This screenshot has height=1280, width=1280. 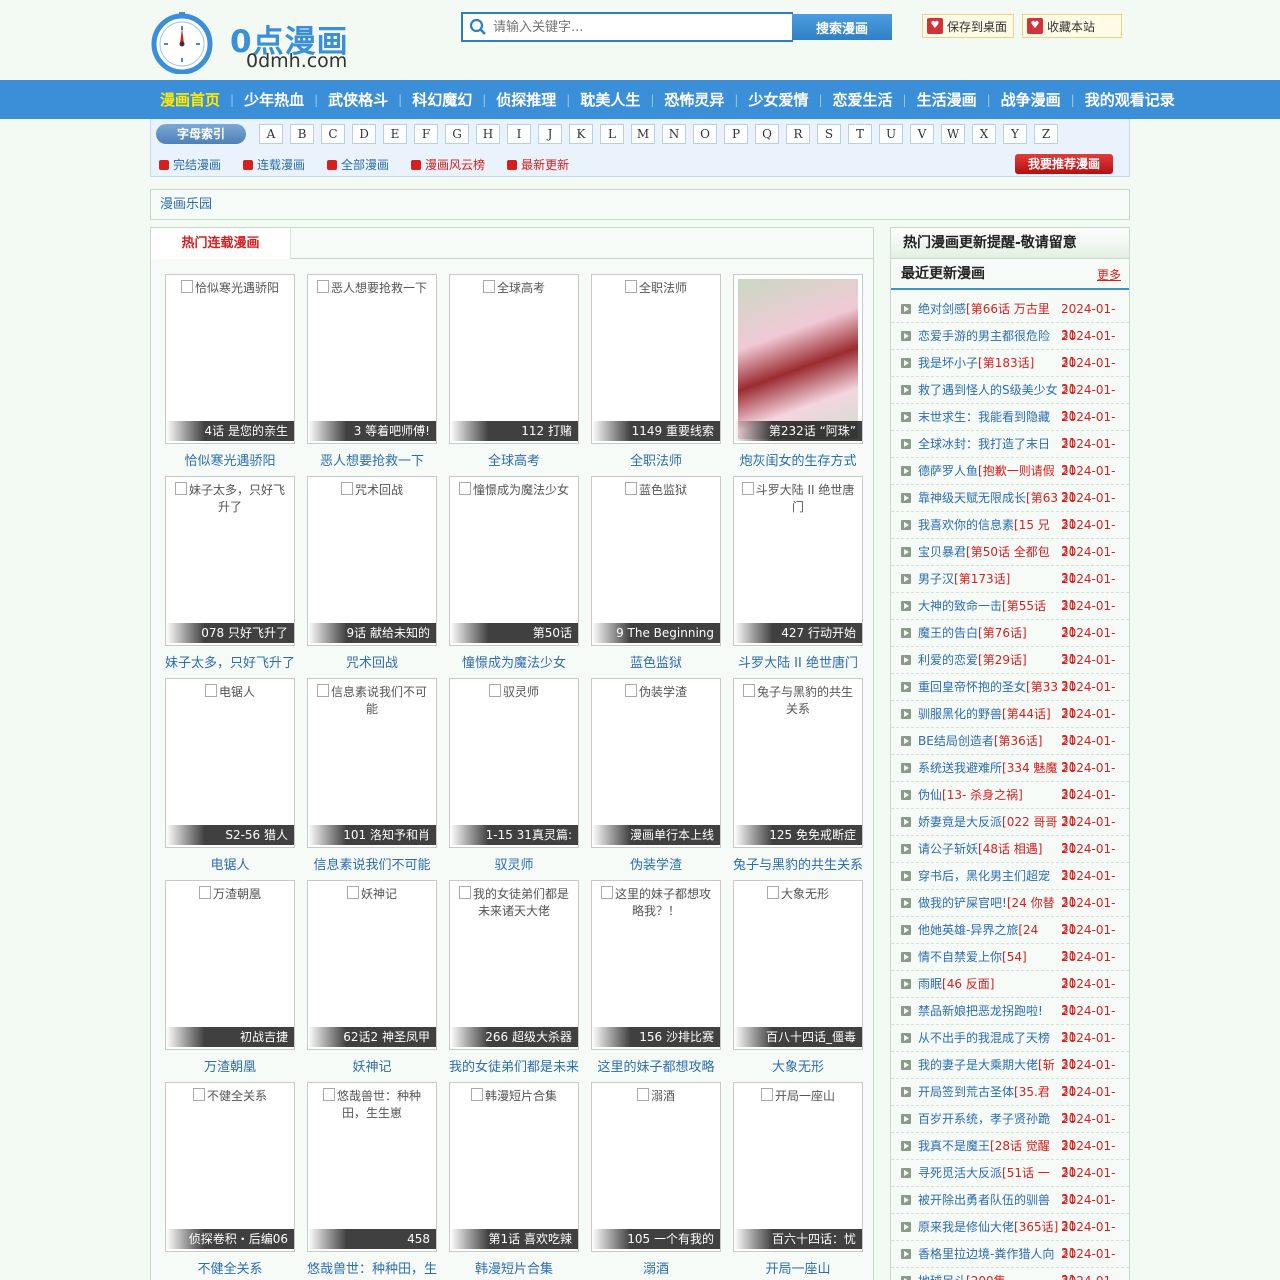 I want to click on category-link: 完结漫画, so click(x=190, y=164).